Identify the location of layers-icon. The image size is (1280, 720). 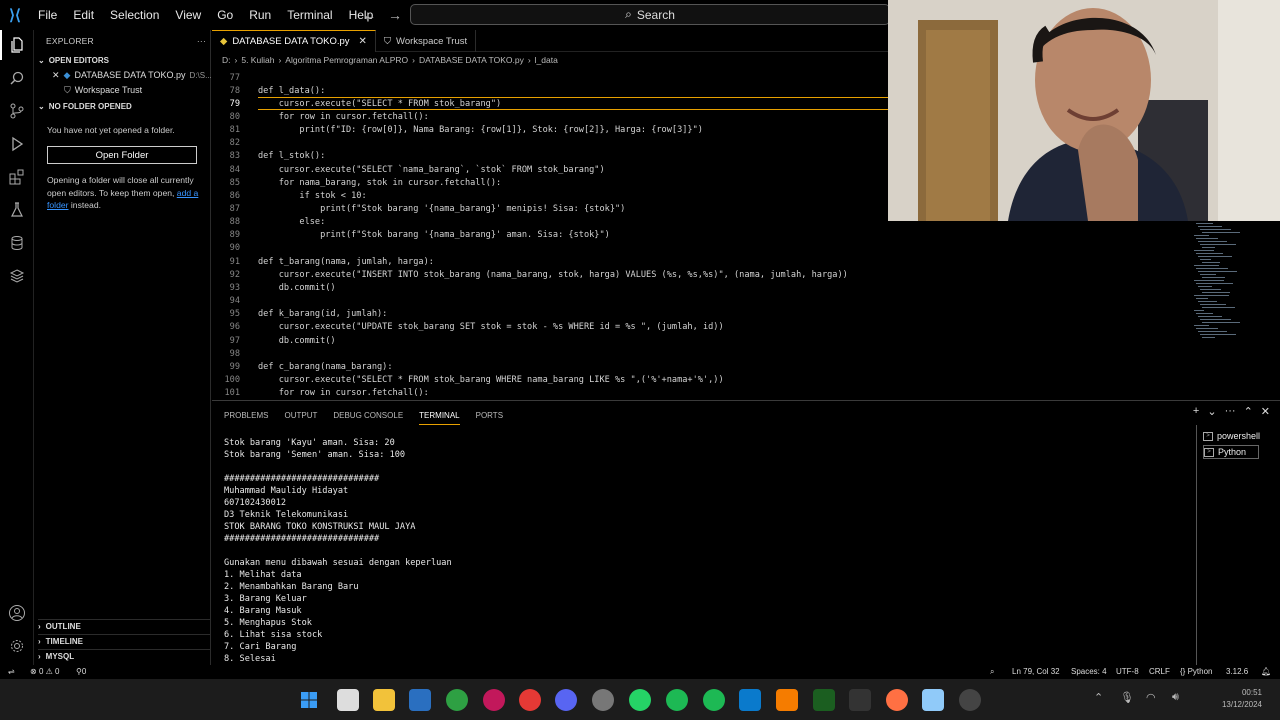
(17, 276).